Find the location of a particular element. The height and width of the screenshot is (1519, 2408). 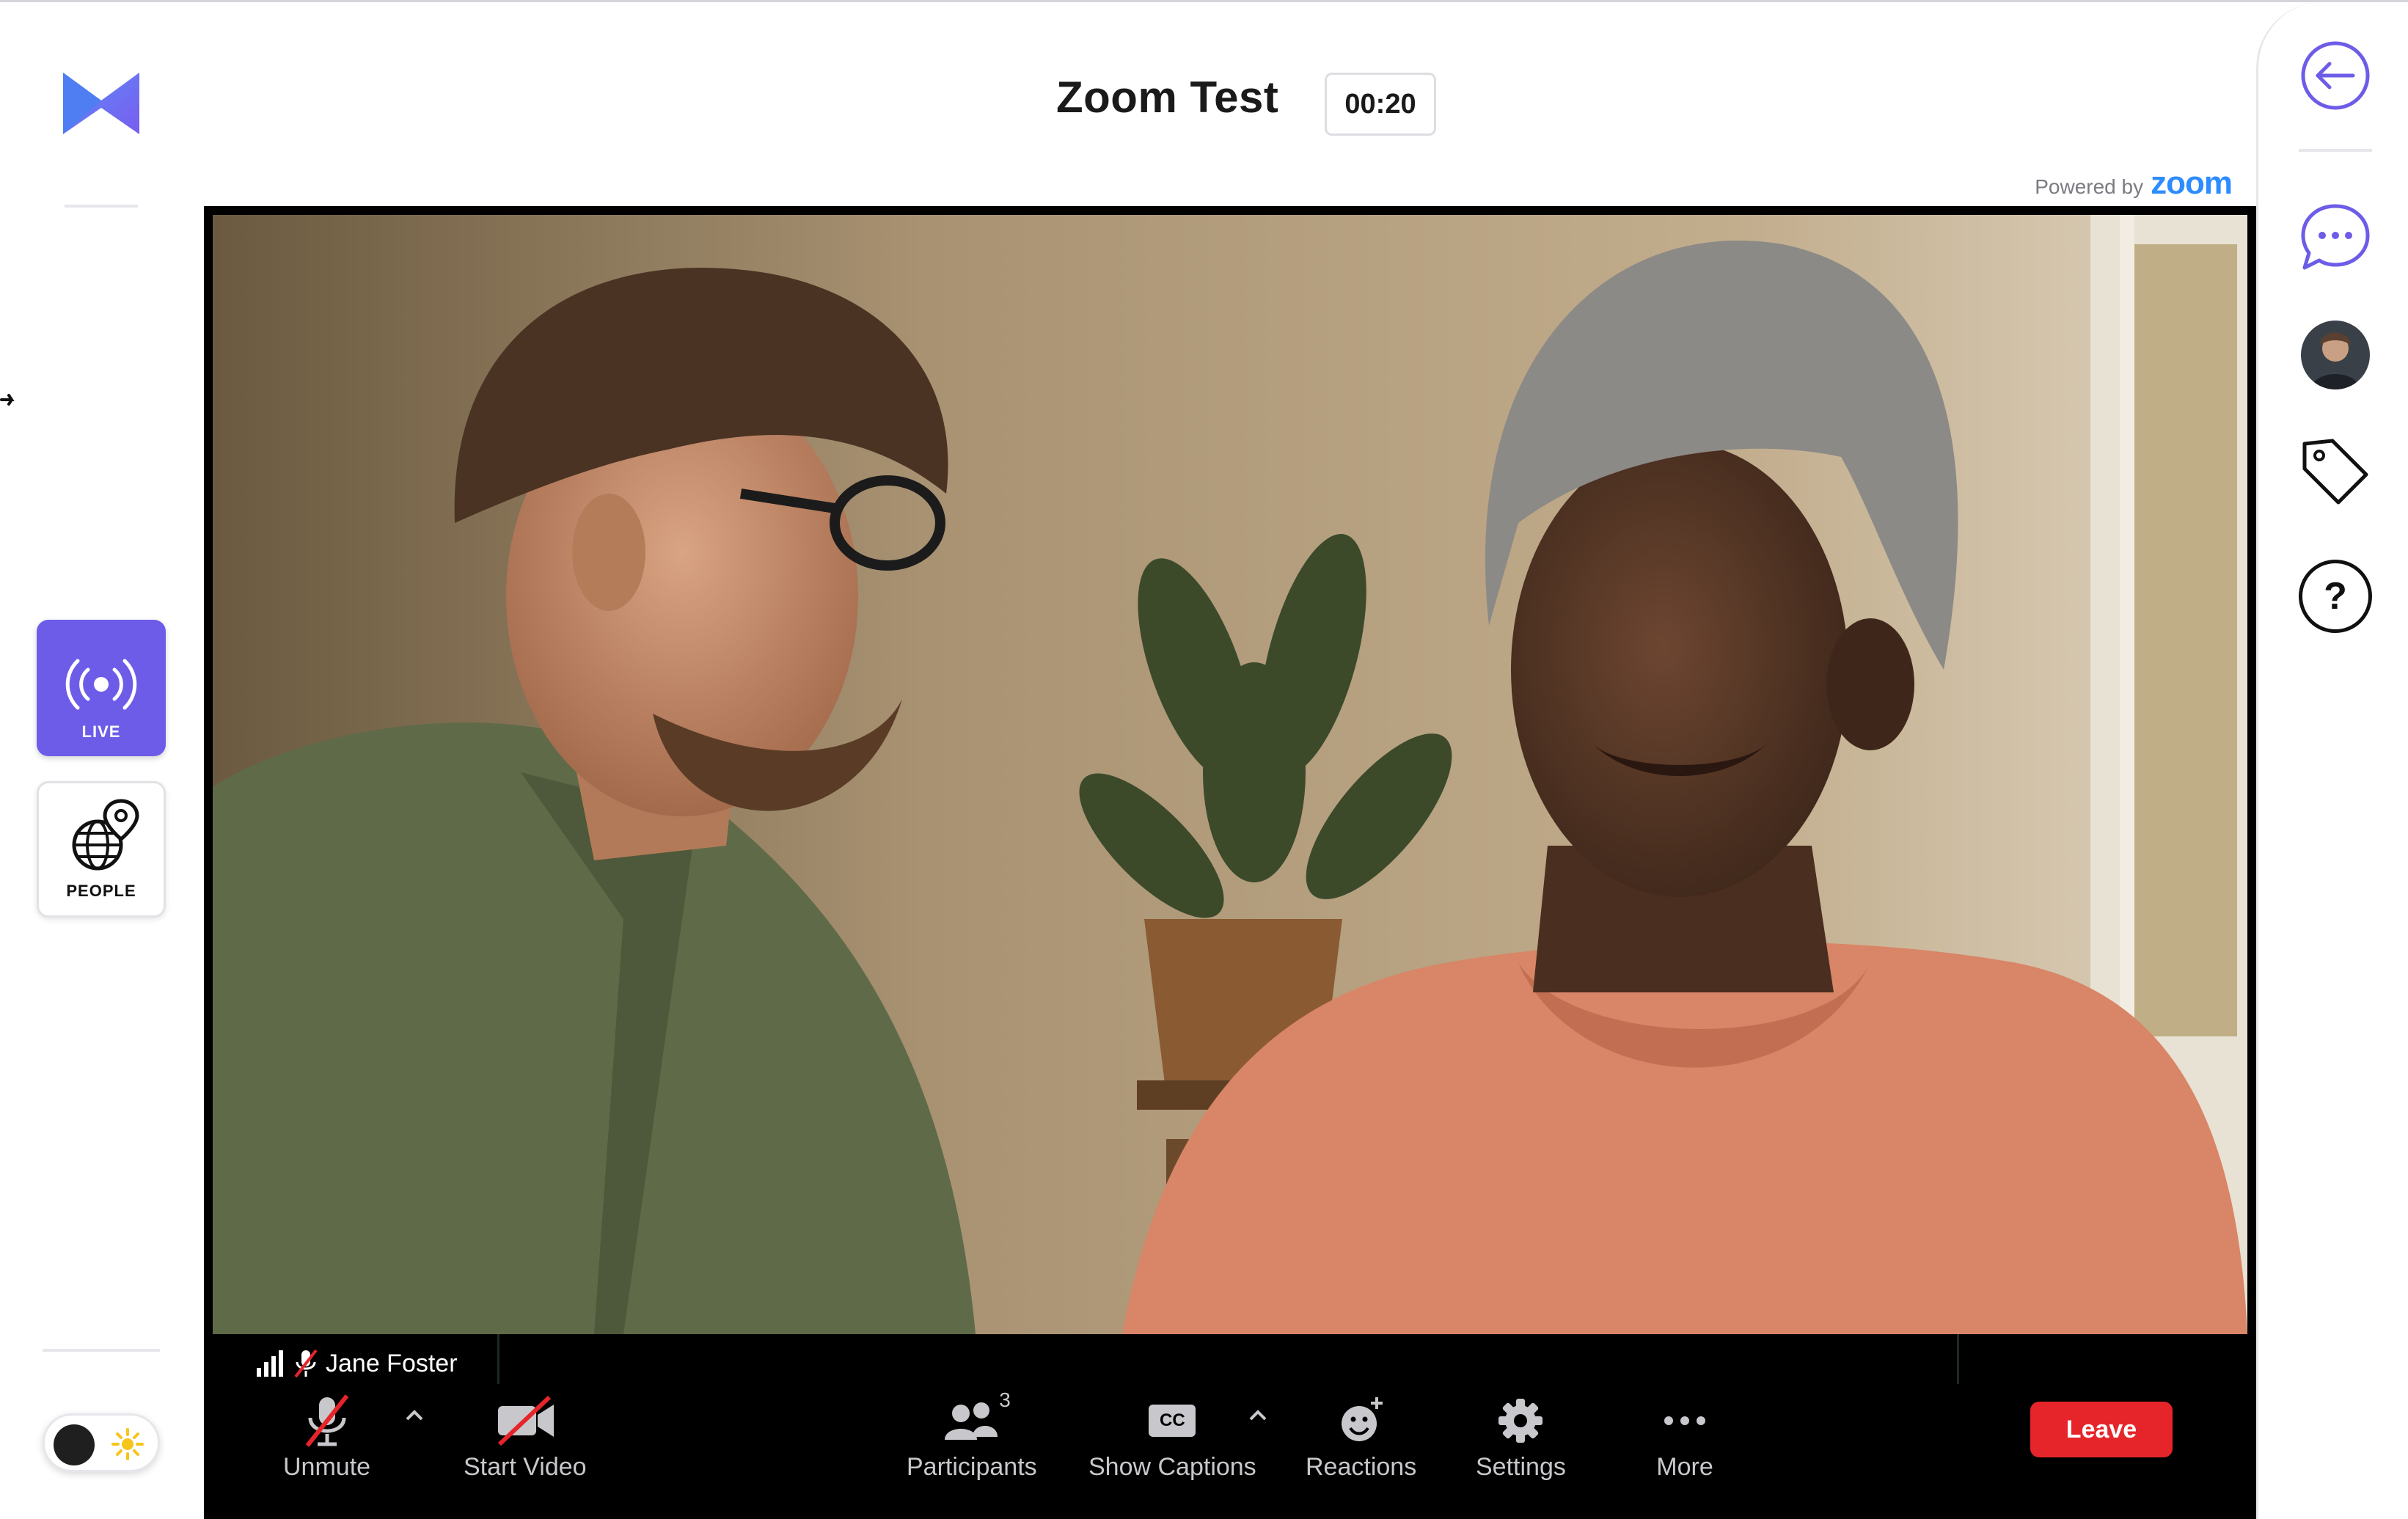

settings-button: Settings is located at coordinates (1521, 1438).